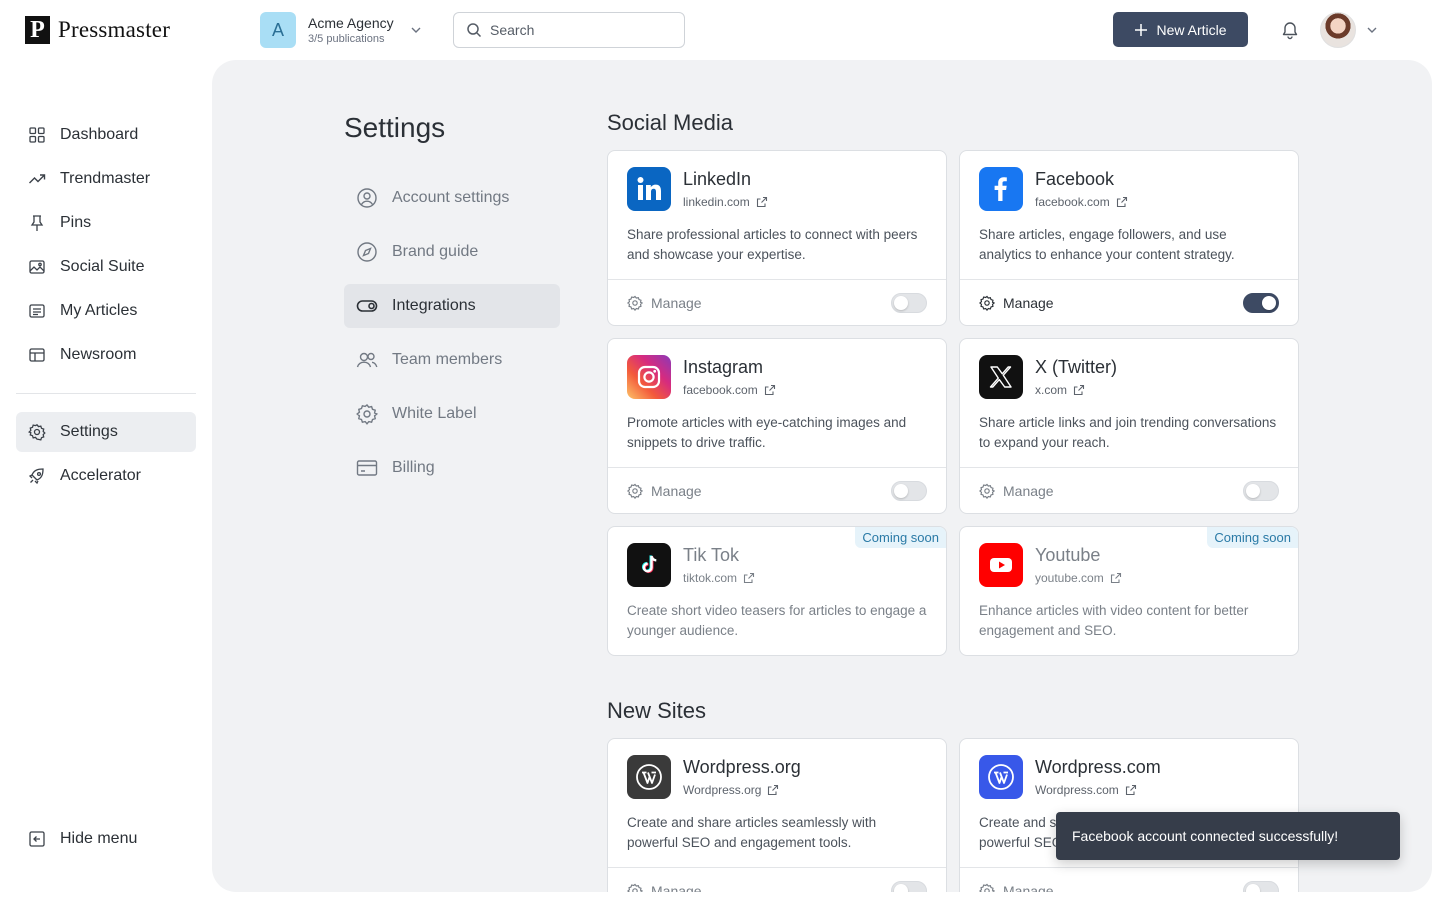 This screenshot has width=1440, height=900. Describe the element at coordinates (1141, 29) in the screenshot. I see `plus-icon` at that location.